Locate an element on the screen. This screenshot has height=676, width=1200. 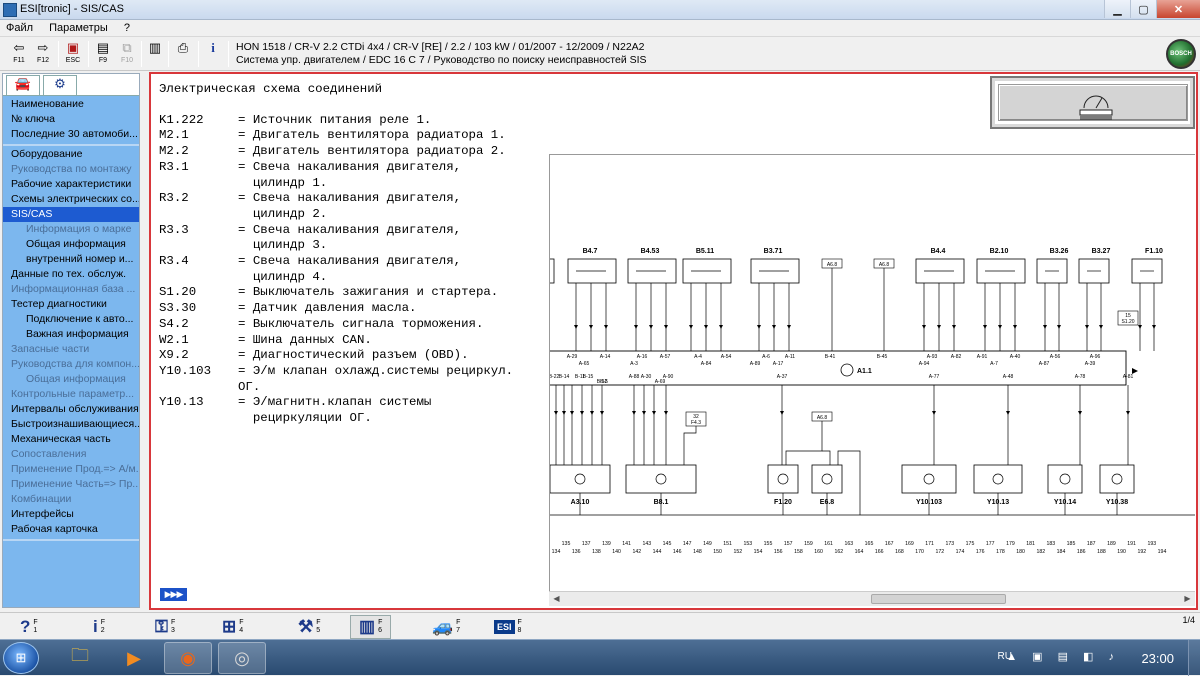
sidebar-item: SIS/CAS is located at coordinates (71, 214).